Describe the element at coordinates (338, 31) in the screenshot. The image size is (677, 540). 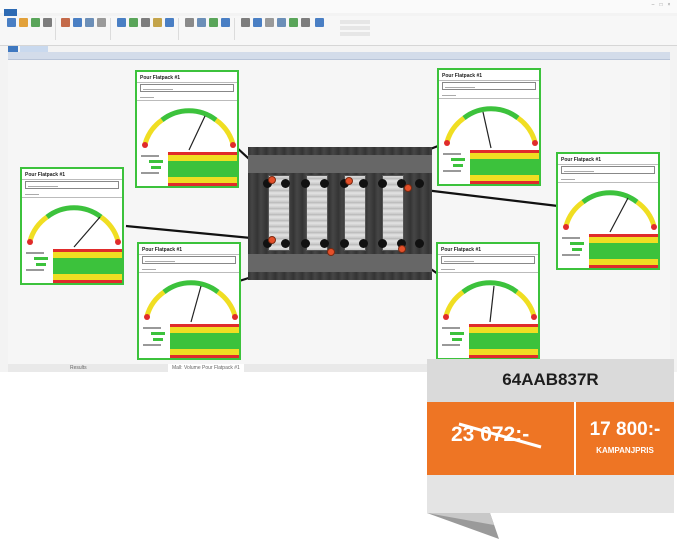
I see `ribbon-toolbar` at that location.